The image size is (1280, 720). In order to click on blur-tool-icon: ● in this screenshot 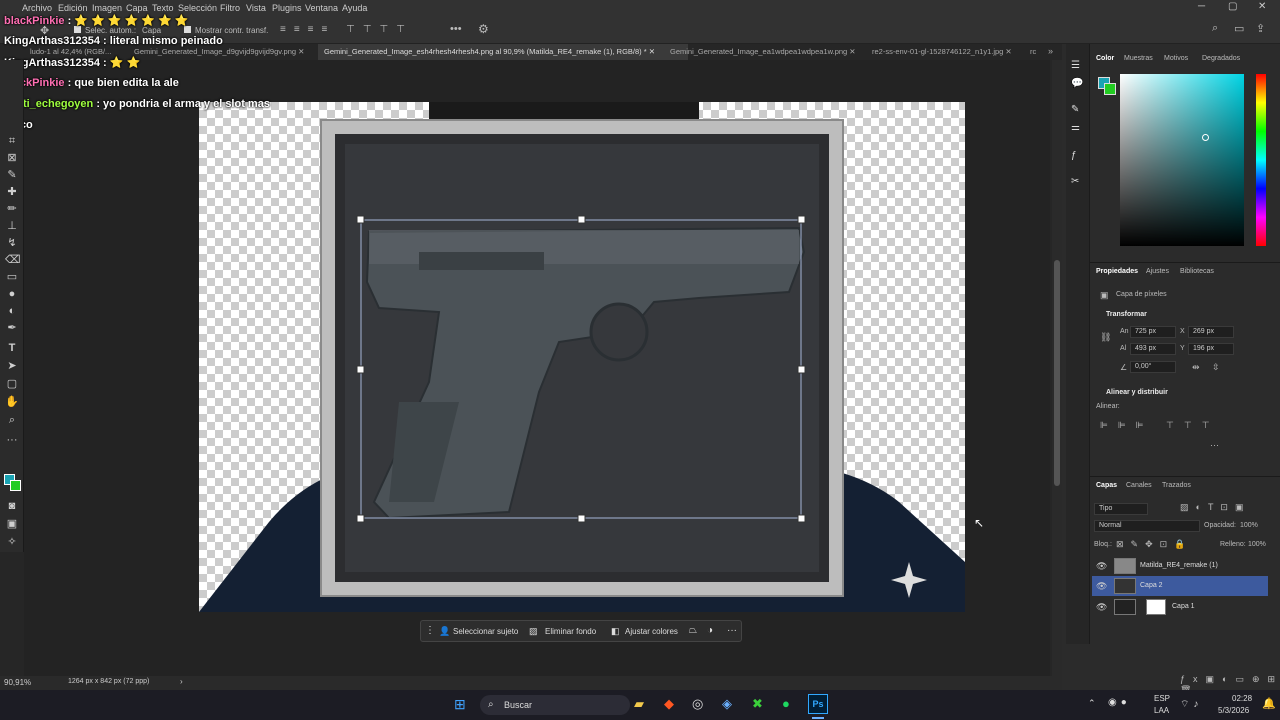, I will do `click(12, 294)`.